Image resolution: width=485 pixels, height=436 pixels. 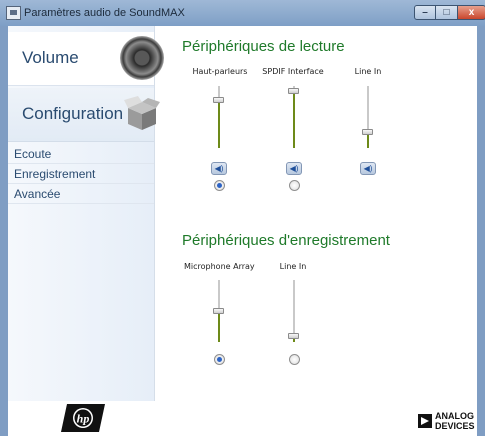 What do you see at coordinates (73, 113) in the screenshot?
I see `sidebar-item-label: Configuration` at bounding box center [73, 113].